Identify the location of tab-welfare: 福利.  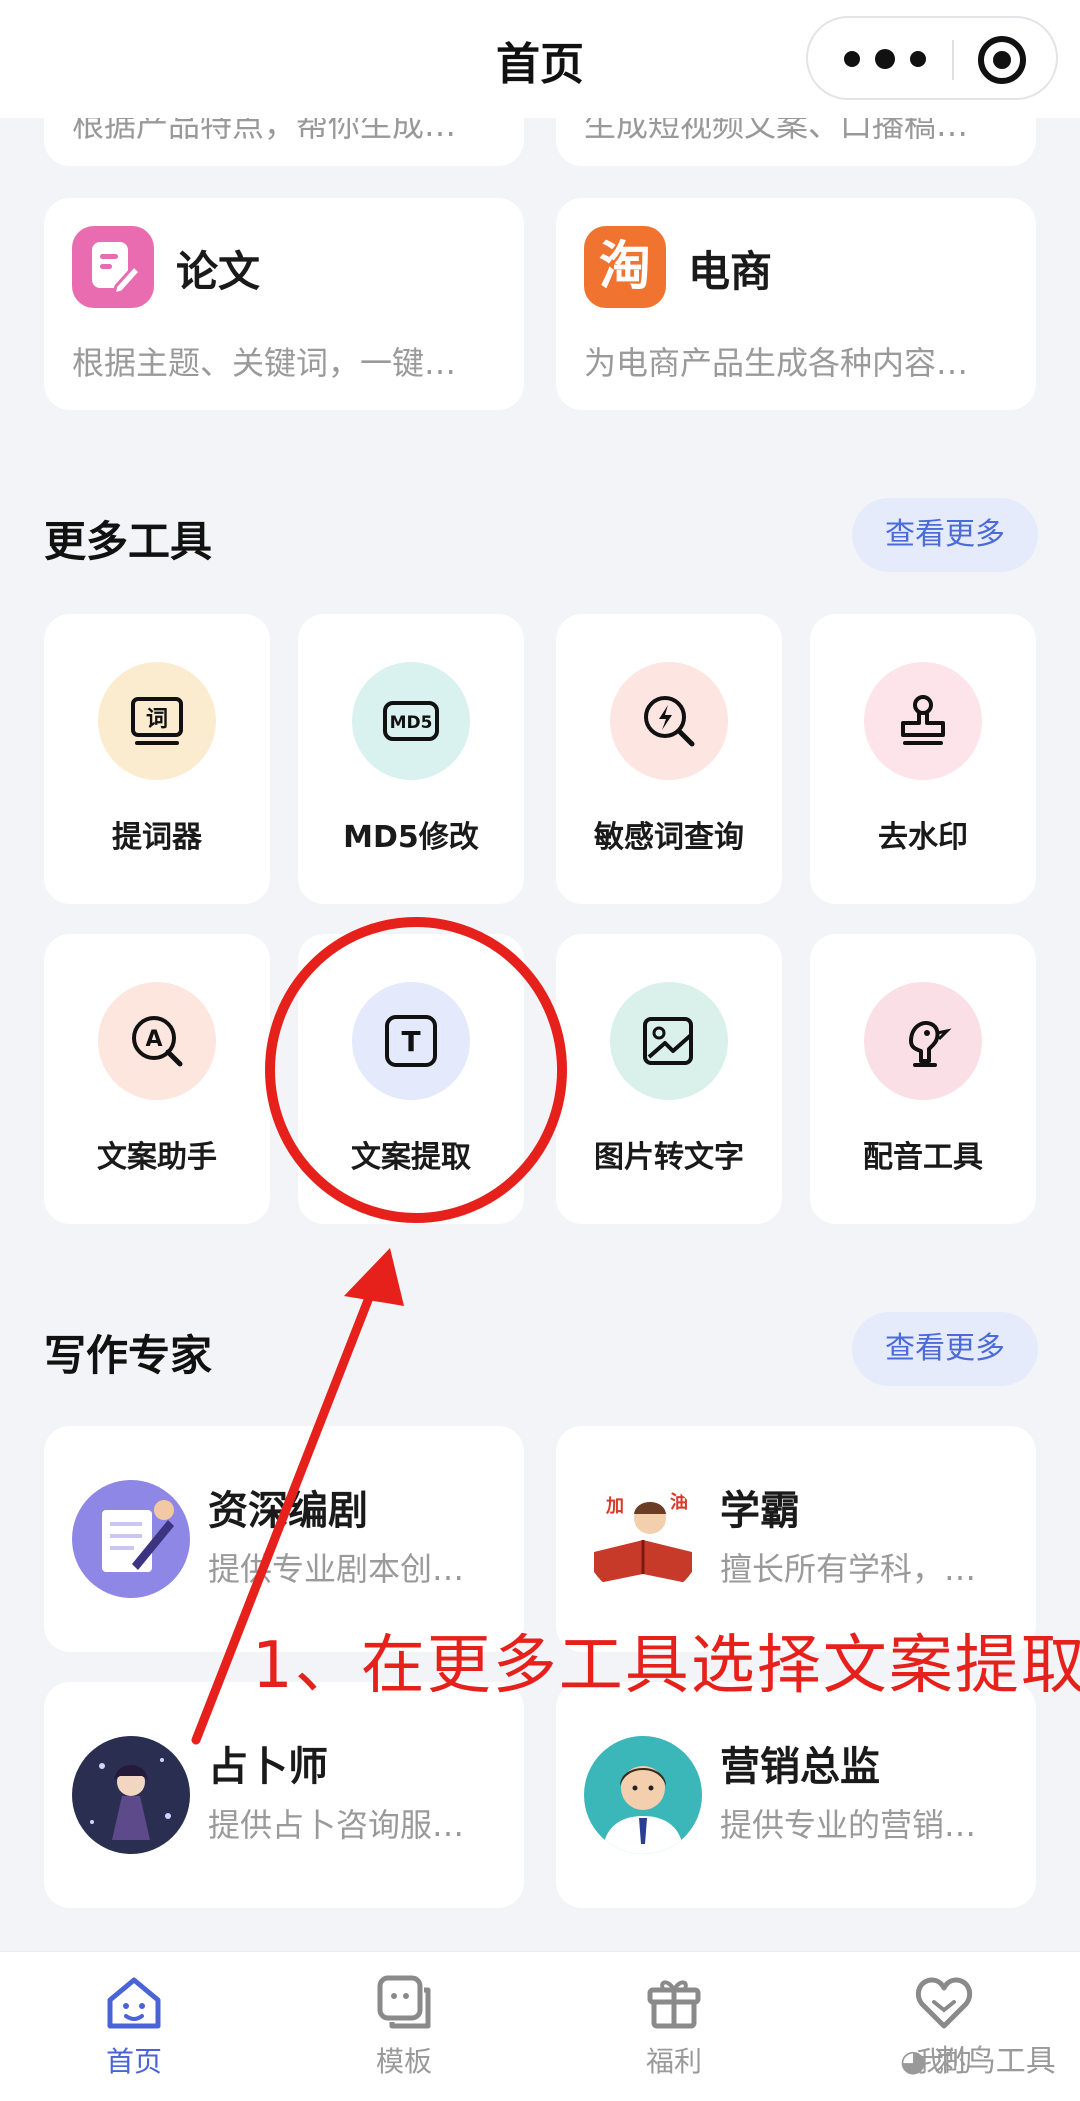
(674, 2025).